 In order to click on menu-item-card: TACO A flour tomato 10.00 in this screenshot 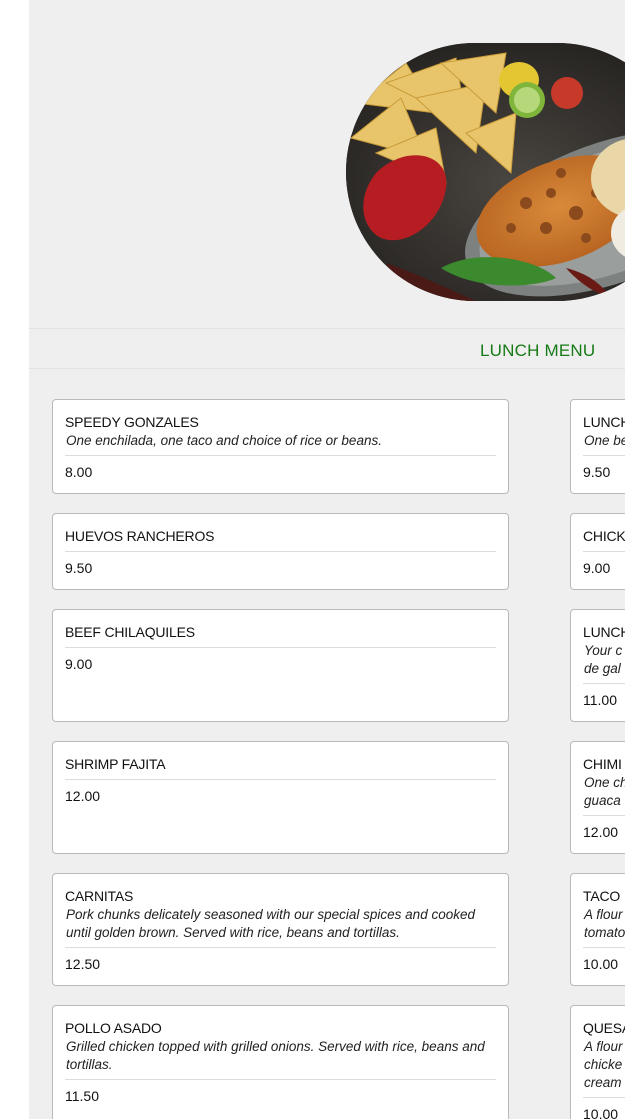, I will do `click(597, 929)`.